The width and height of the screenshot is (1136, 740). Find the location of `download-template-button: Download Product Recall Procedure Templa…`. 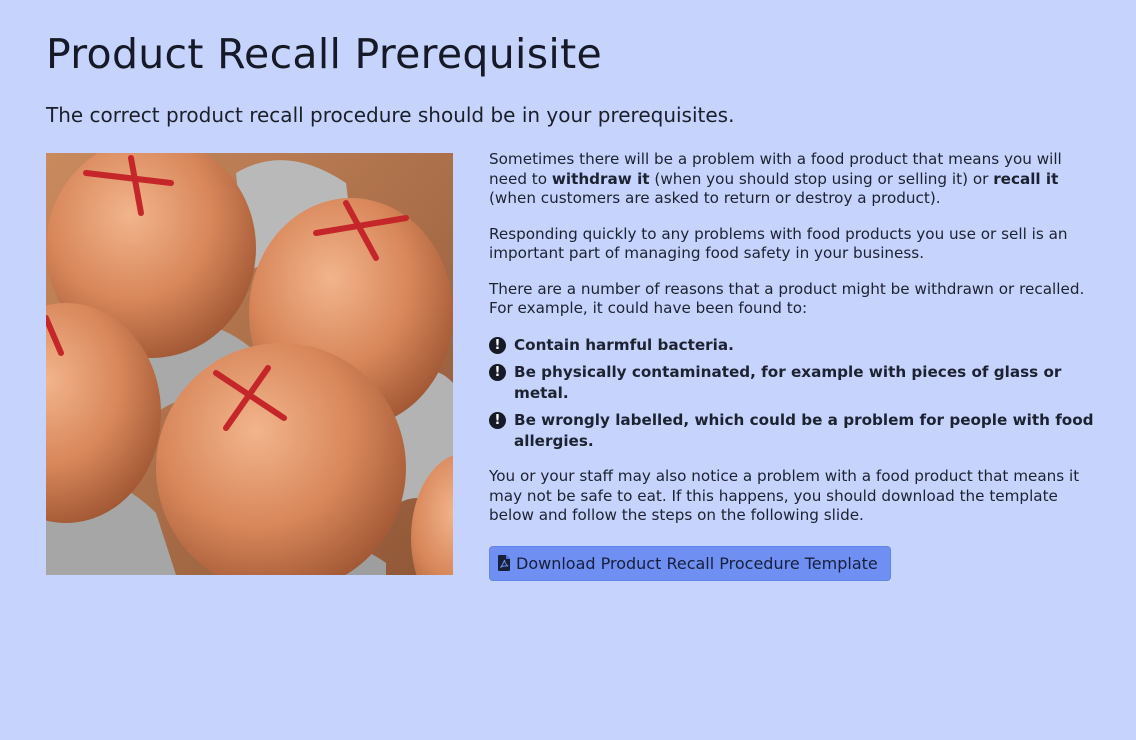

download-template-button: Download Product Recall Procedure Templa… is located at coordinates (690, 563).